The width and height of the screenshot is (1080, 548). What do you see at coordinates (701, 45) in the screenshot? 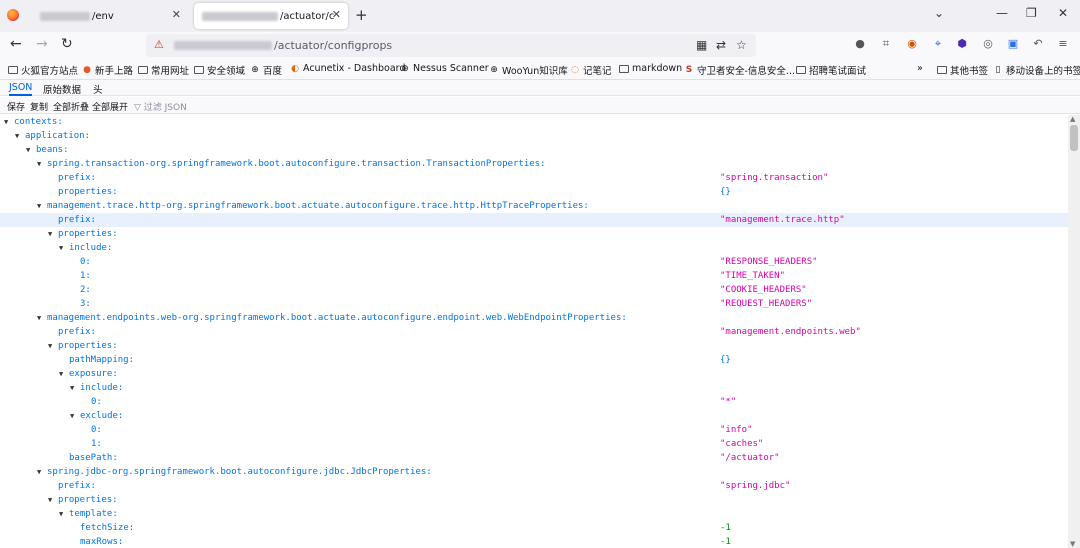
I see `qr-code-icon: ▦` at bounding box center [701, 45].